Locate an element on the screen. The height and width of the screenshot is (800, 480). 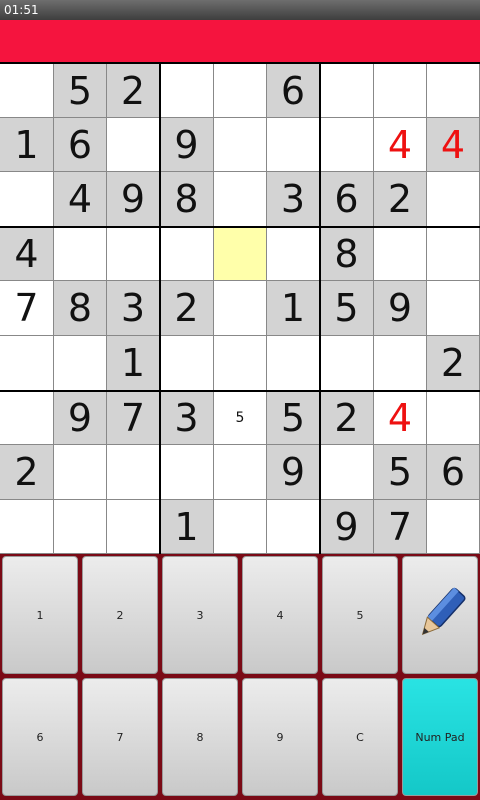
grid-cell-r1c1 is located at coordinates (27, 91).